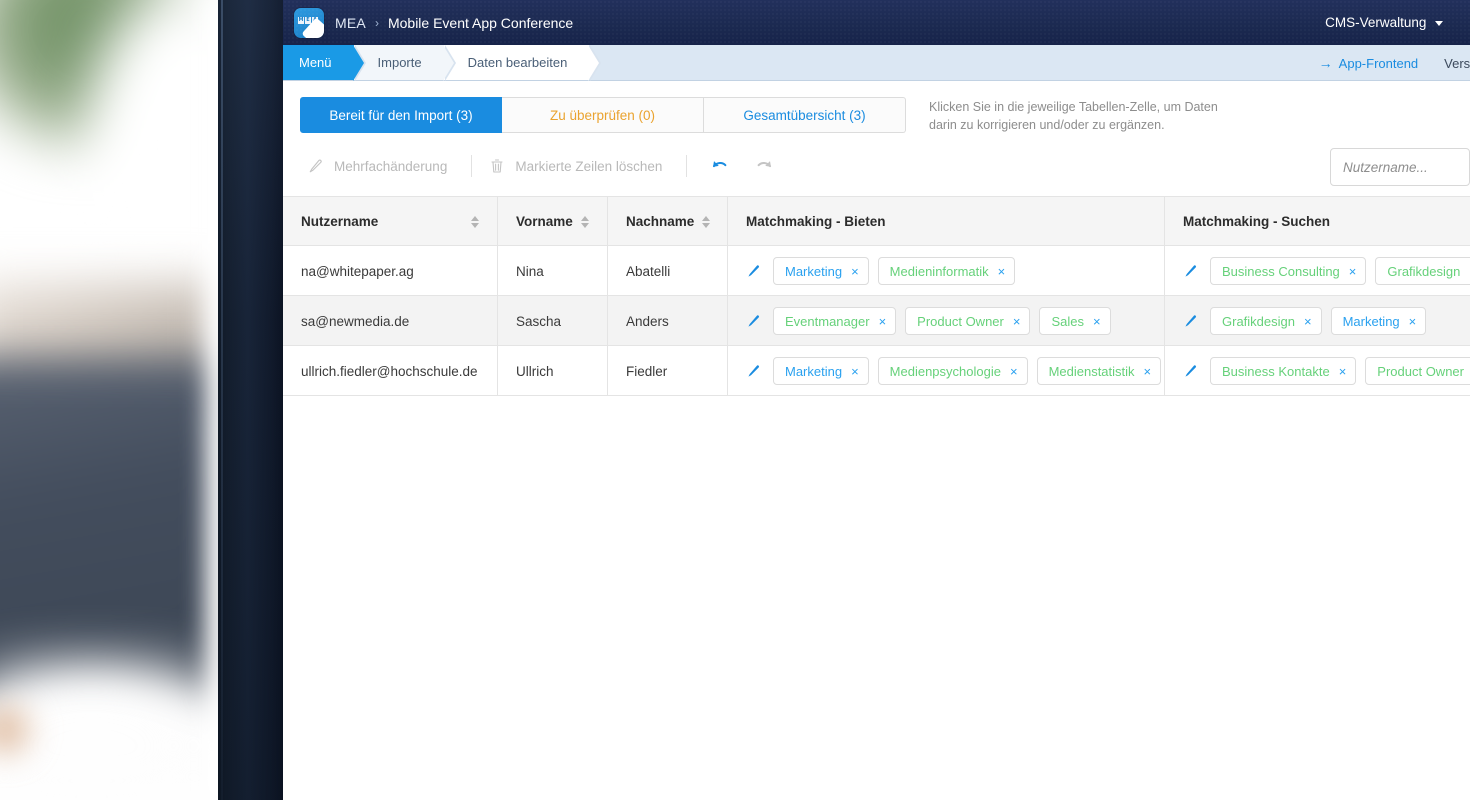 Image resolution: width=1470 pixels, height=800 pixels. What do you see at coordinates (1369, 63) in the screenshot?
I see `app-frontend-link: → App-Frontend` at bounding box center [1369, 63].